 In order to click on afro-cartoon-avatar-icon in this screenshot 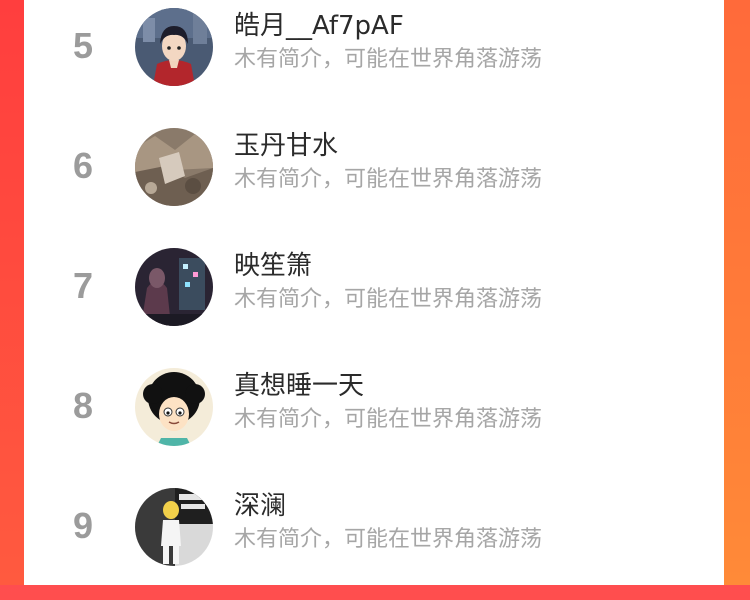, I will do `click(174, 407)`.